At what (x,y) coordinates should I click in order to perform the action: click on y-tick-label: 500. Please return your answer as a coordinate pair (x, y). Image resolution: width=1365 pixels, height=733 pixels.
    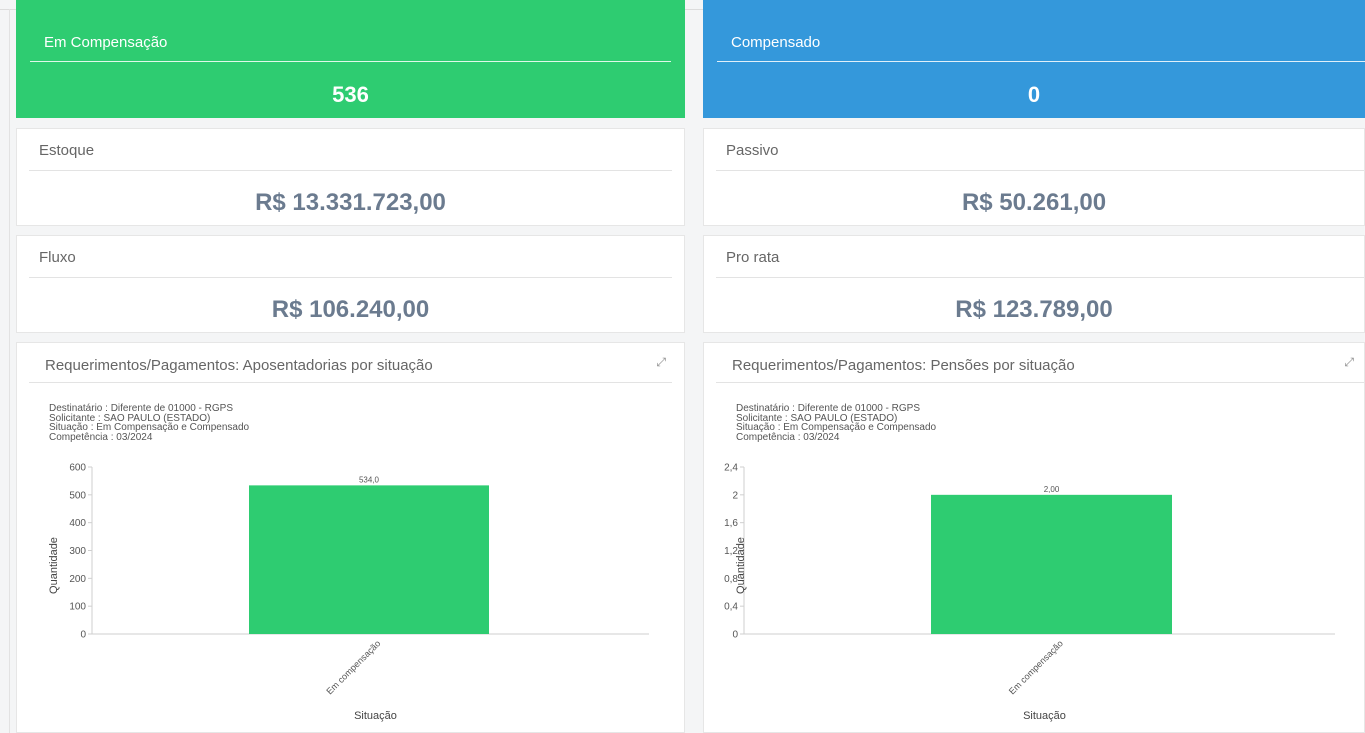
    Looking at the image, I should click on (77, 495).